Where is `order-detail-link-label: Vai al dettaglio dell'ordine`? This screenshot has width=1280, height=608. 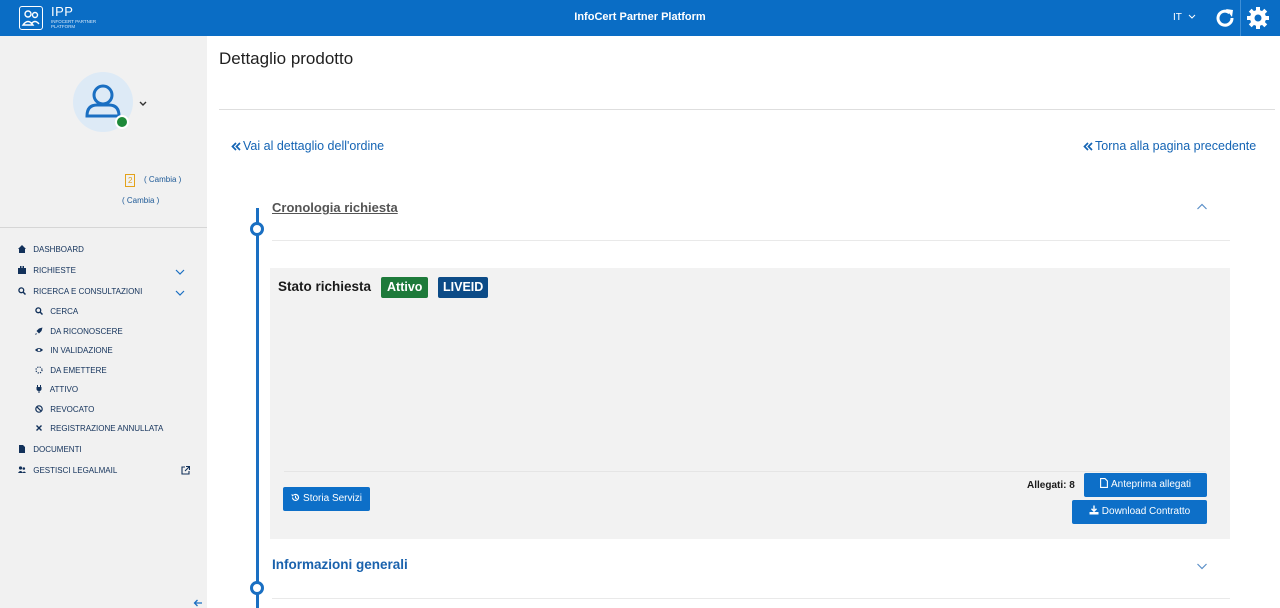
order-detail-link-label: Vai al dettaglio dell'ordine is located at coordinates (314, 146).